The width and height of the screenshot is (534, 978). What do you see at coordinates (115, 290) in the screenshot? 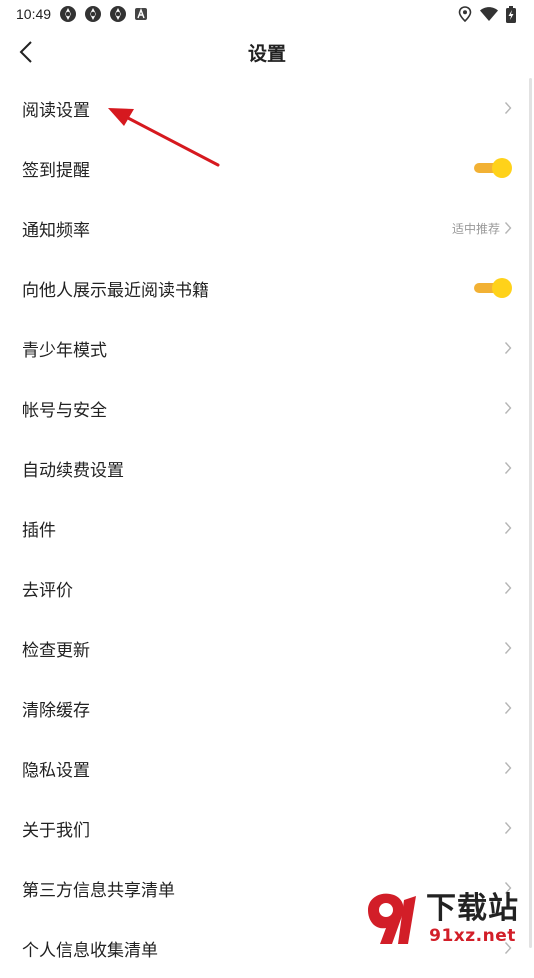
I see `settings-row-label: 向他人展示最近阅读书籍` at bounding box center [115, 290].